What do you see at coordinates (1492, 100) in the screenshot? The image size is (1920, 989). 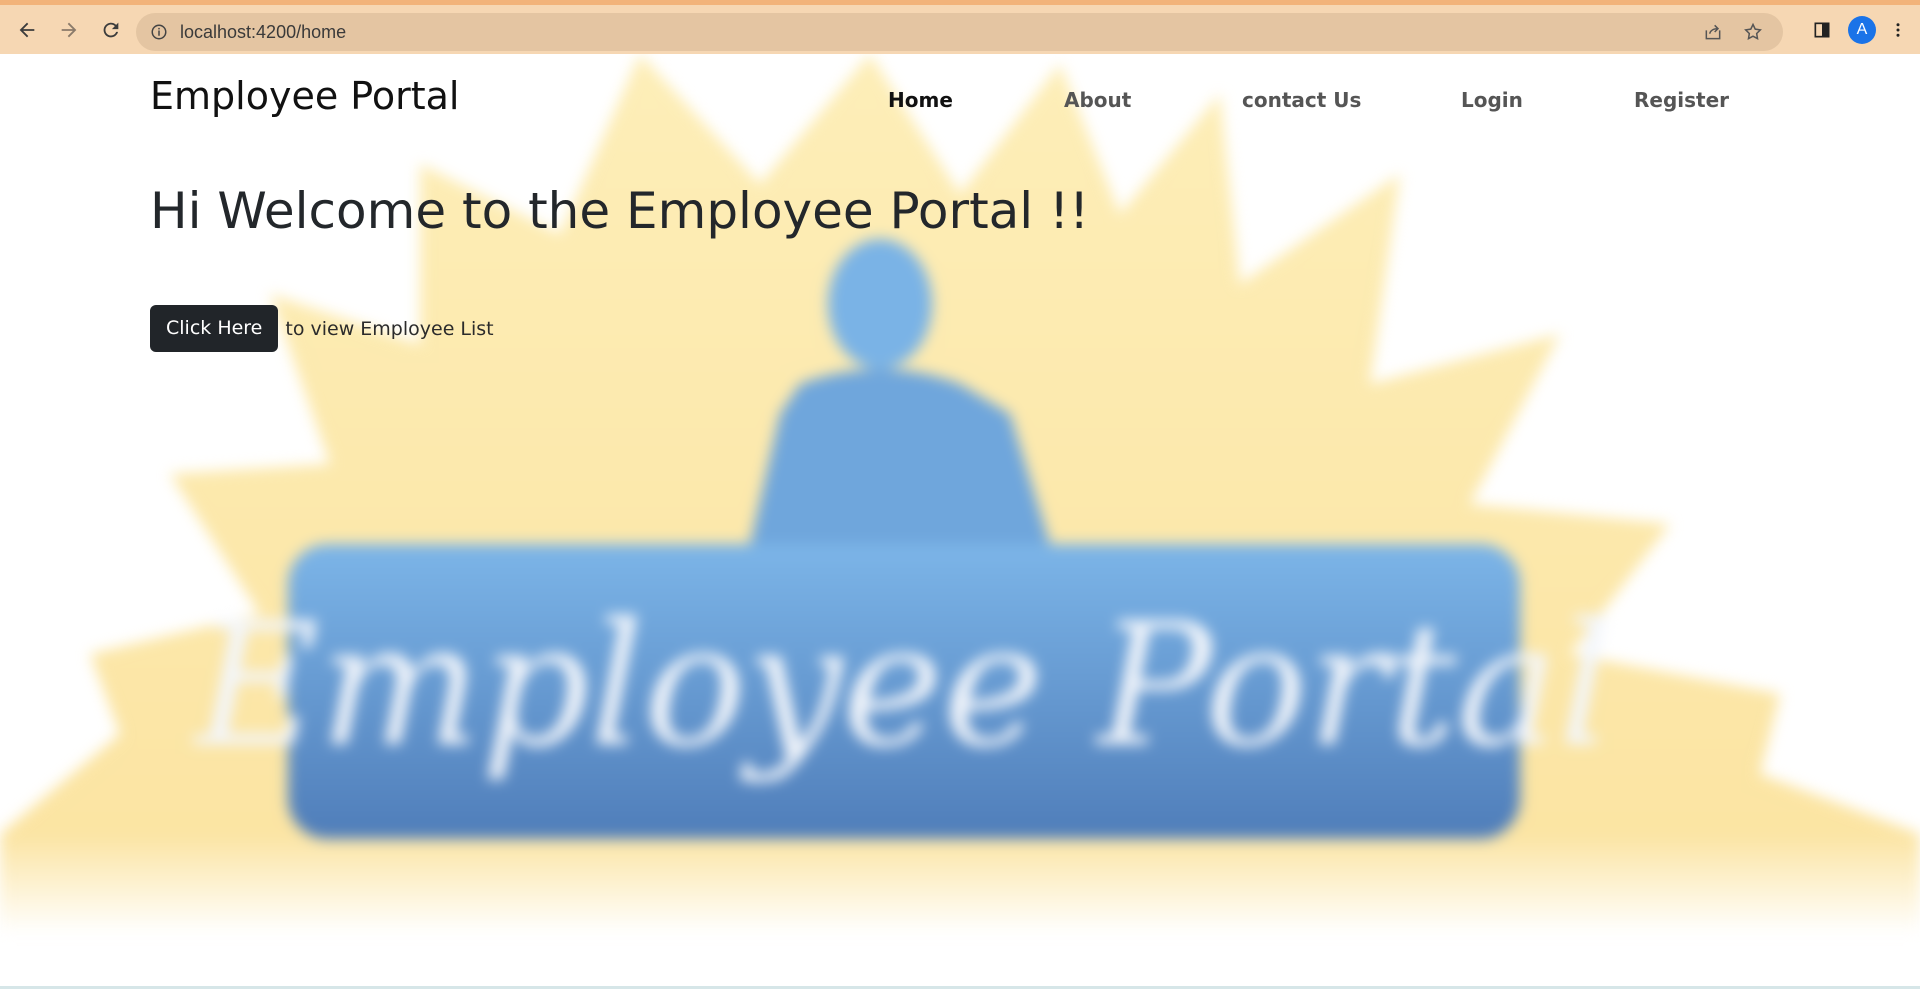 I see `nav-link-login: Login` at bounding box center [1492, 100].